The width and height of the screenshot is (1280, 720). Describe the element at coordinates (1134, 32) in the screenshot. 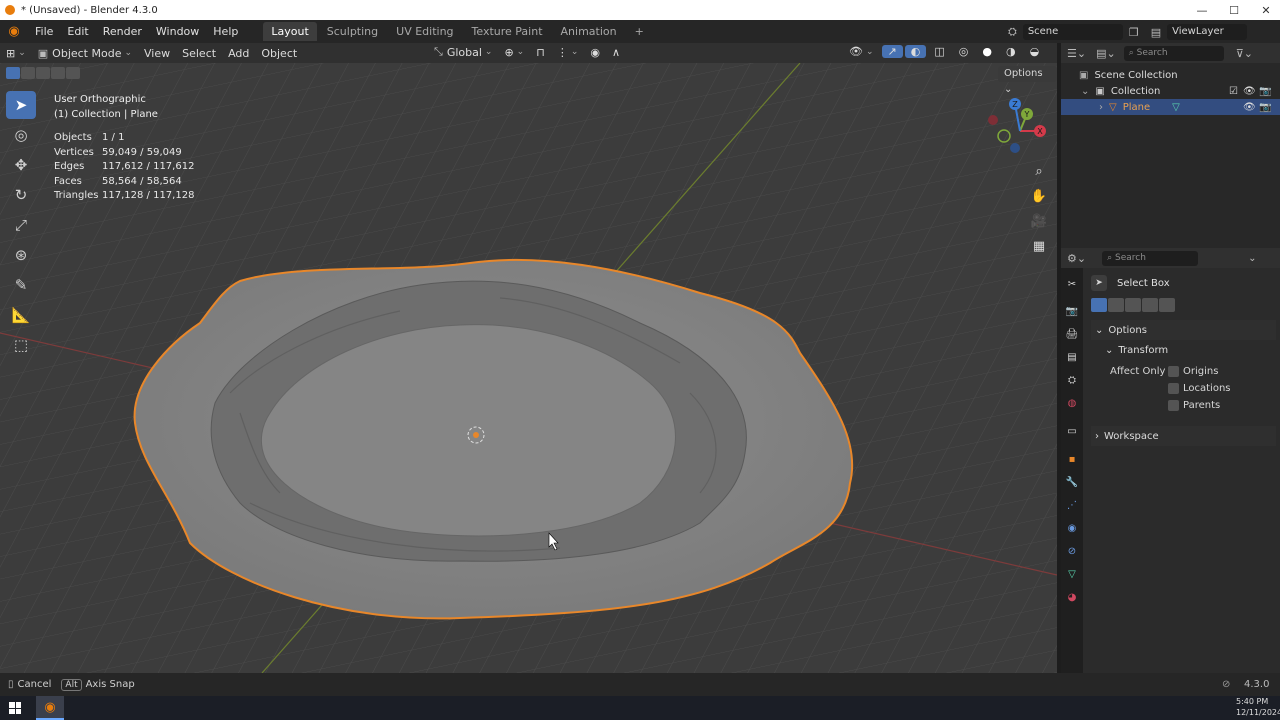

I see `scene-duplicate-icon: ❐` at that location.